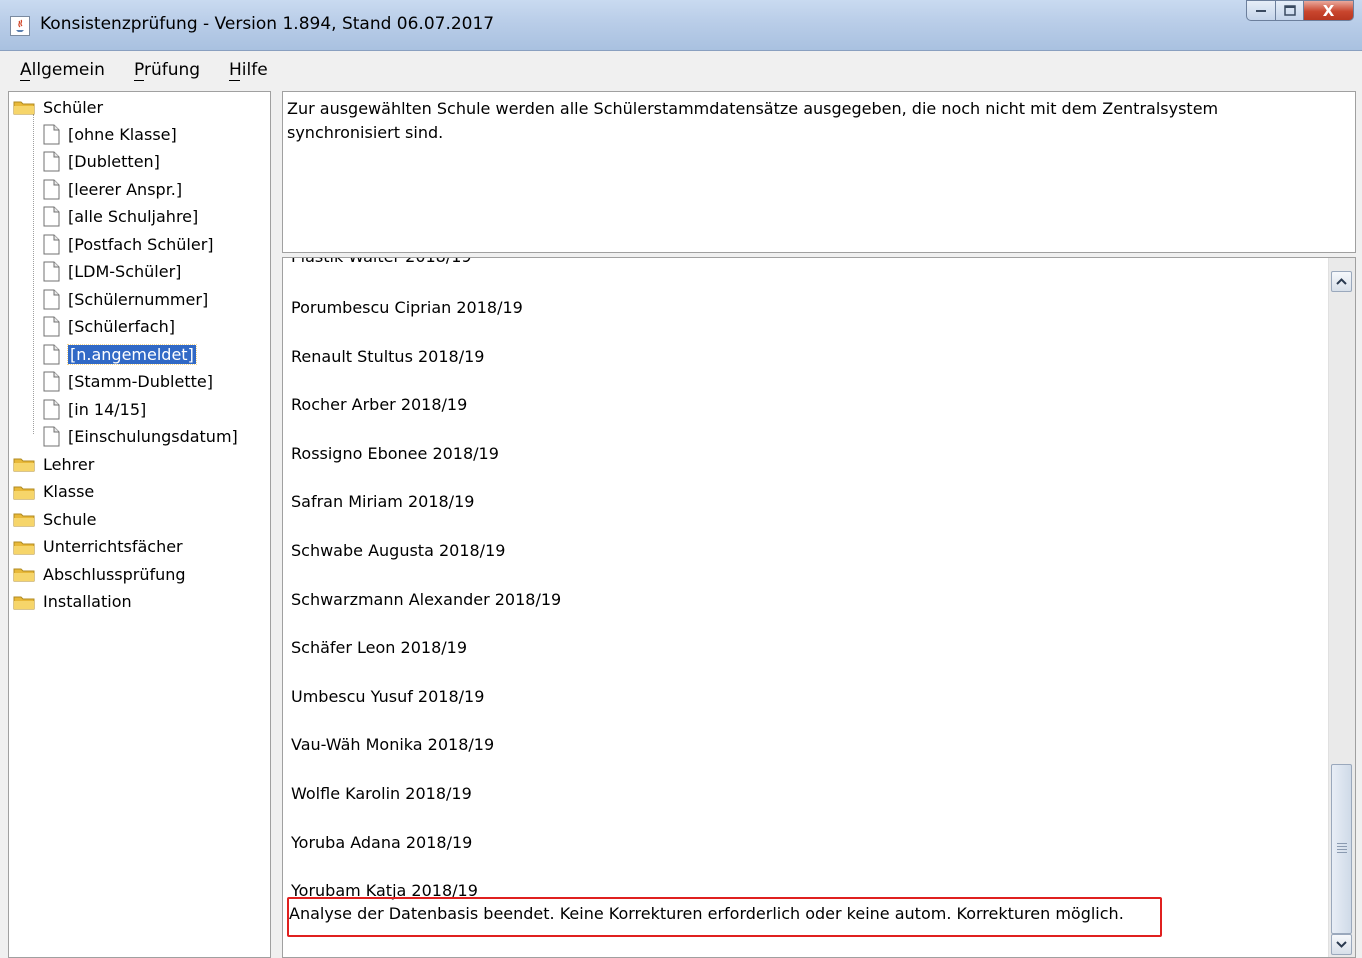 This screenshot has height=958, width=1362. What do you see at coordinates (140, 381) in the screenshot?
I see `tree-leaf-label: [Stamm-Dublette]` at bounding box center [140, 381].